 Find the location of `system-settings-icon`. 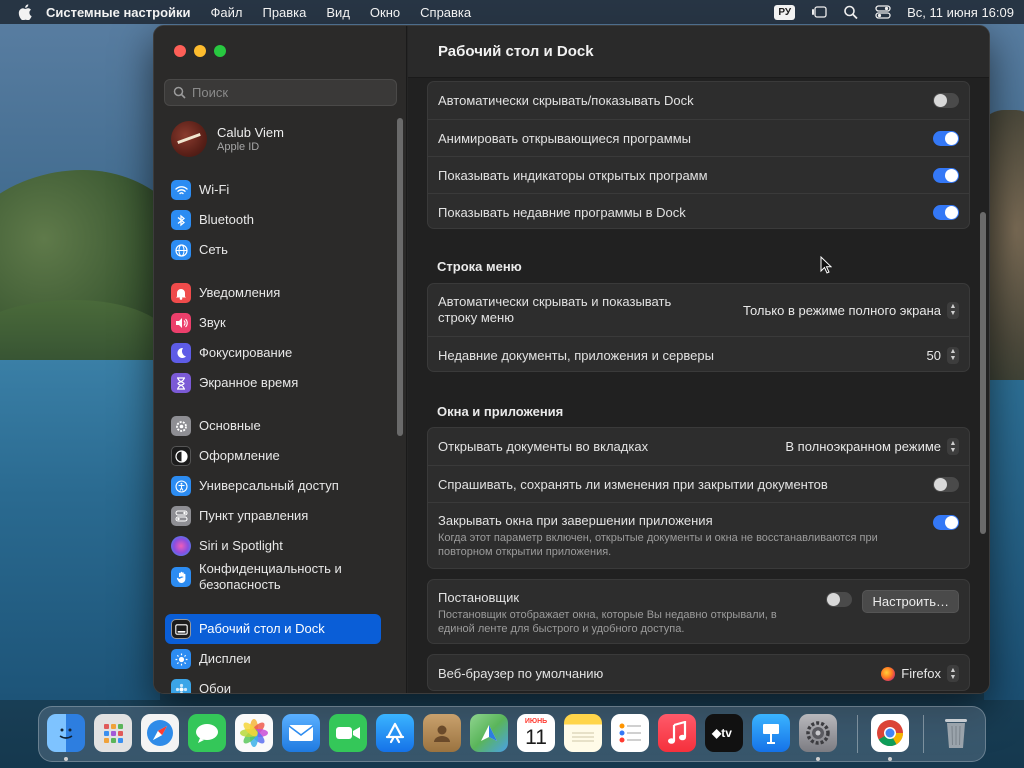

system-settings-icon is located at coordinates (818, 733).